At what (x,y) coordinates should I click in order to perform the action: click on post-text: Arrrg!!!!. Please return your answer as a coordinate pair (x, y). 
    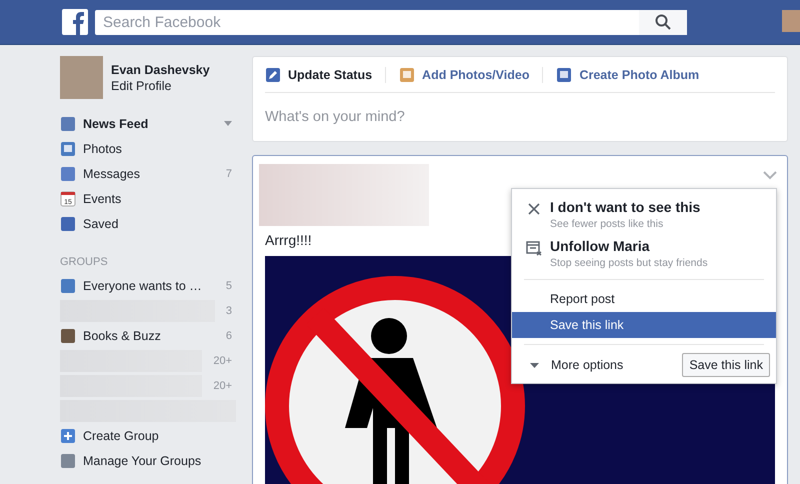
    Looking at the image, I should click on (288, 240).